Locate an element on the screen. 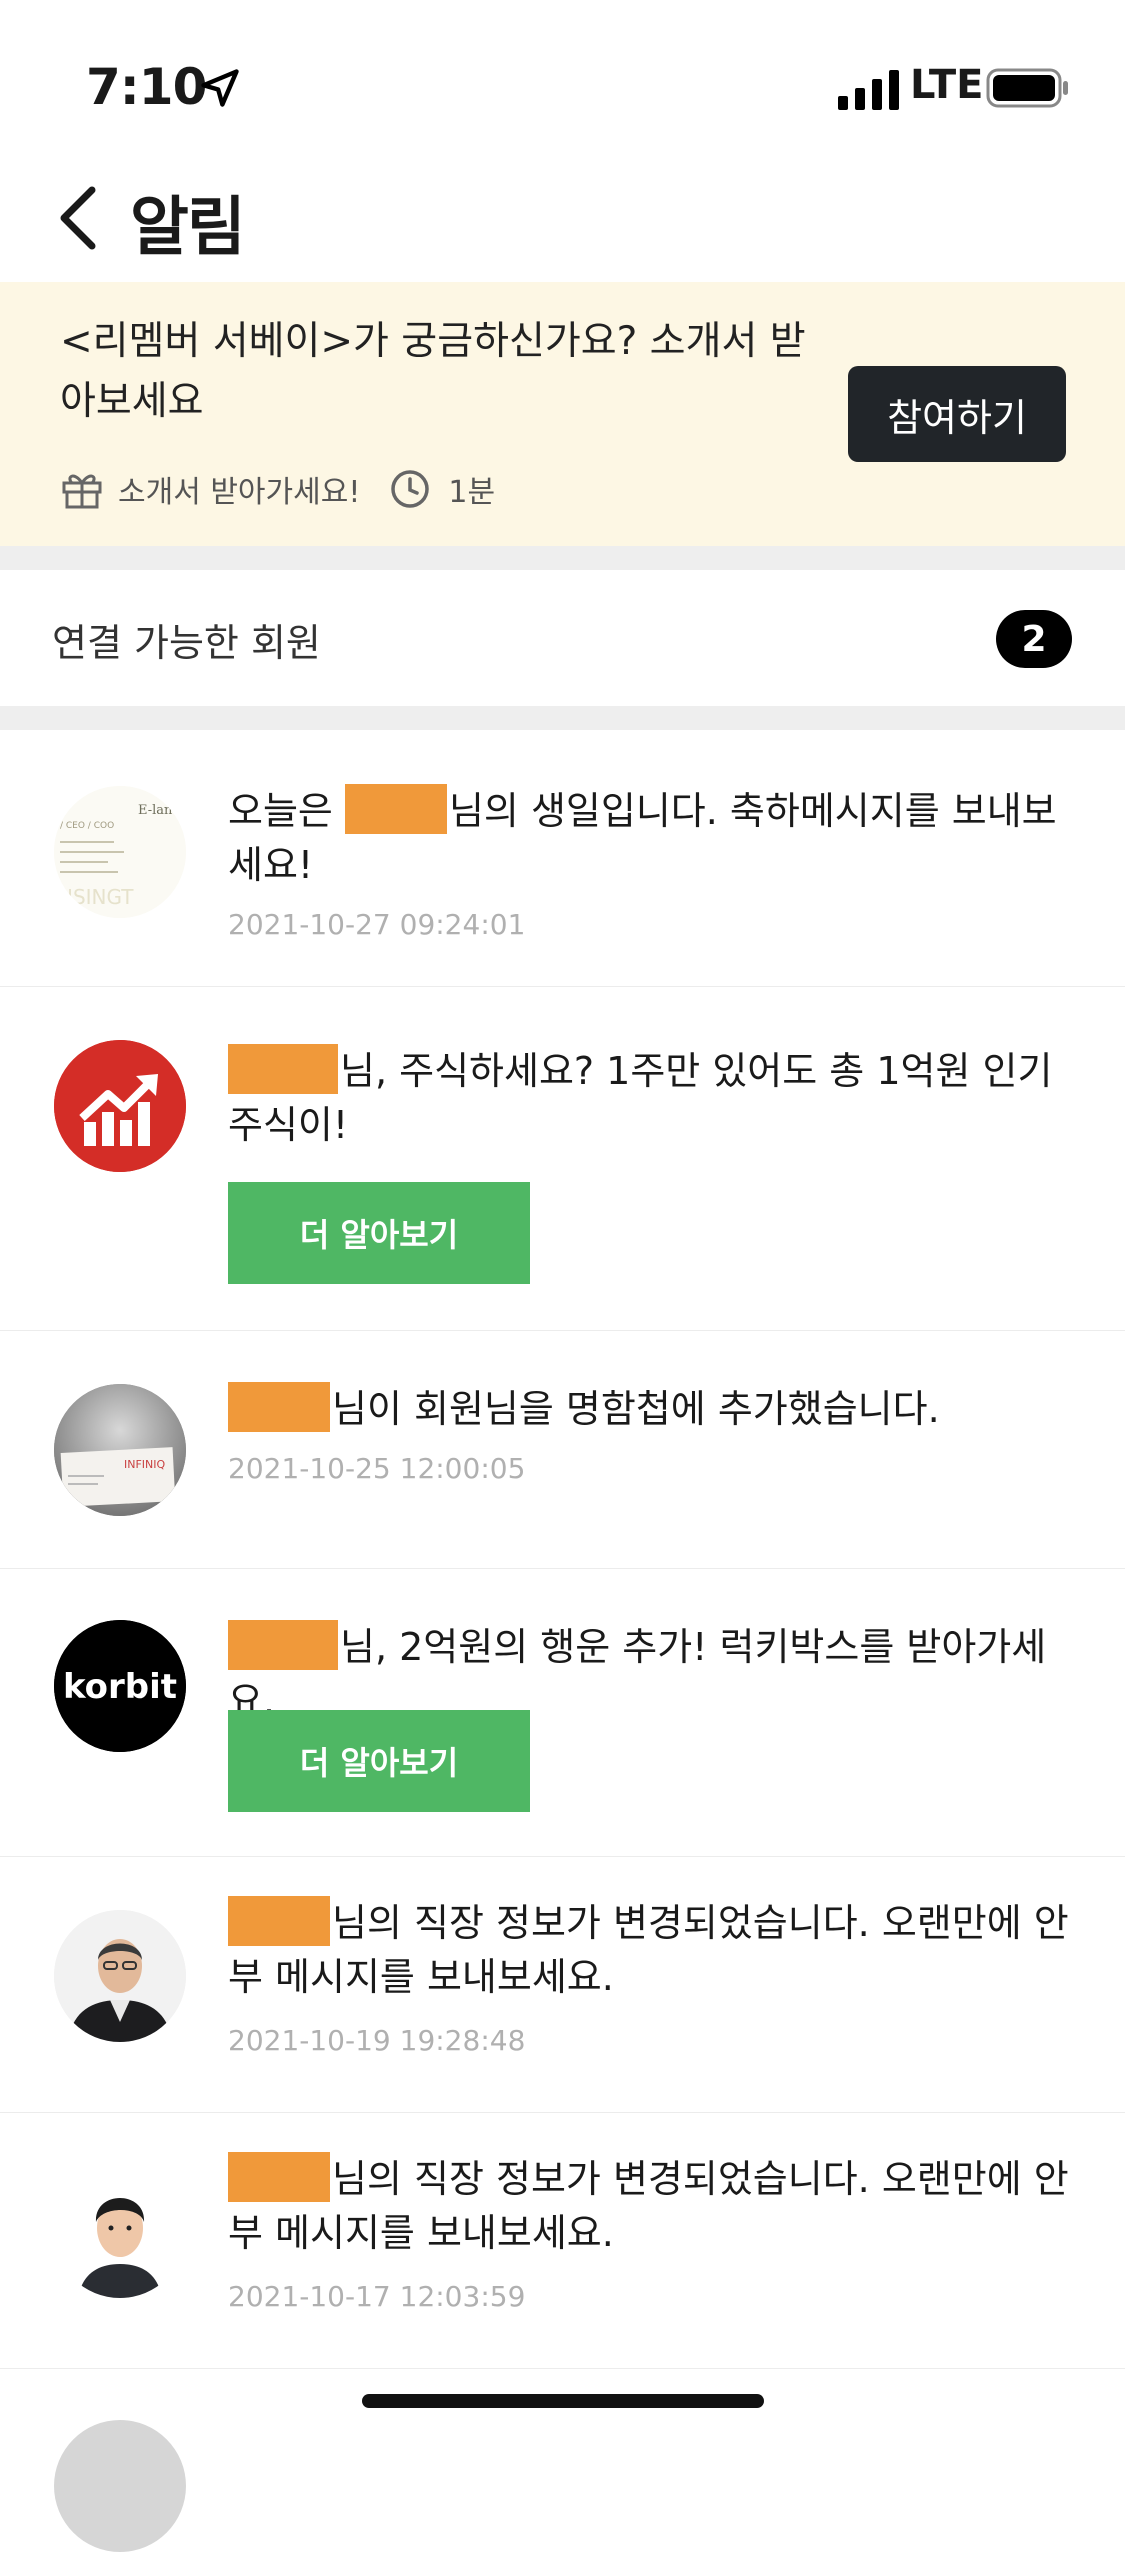 This screenshot has width=1125, height=2552. korbit-logo-text: korbit is located at coordinates (120, 1687).